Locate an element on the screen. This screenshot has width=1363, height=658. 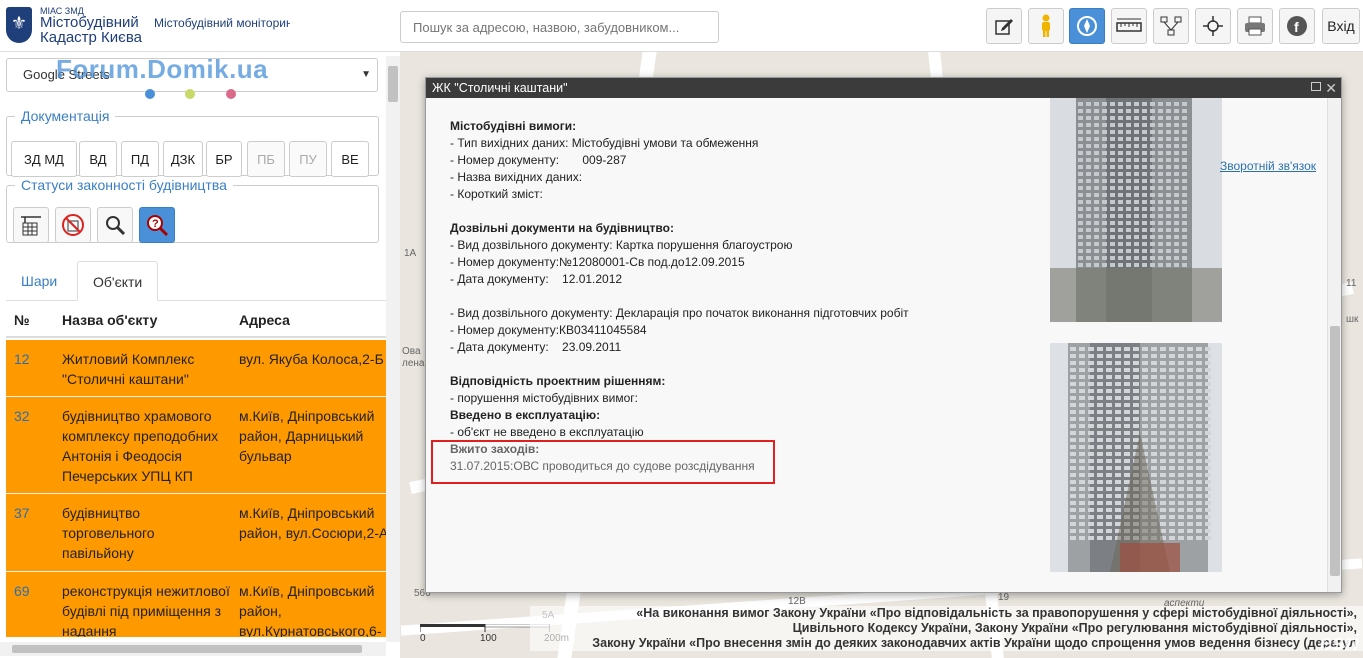
doc-button-br: БР is located at coordinates (224, 159).